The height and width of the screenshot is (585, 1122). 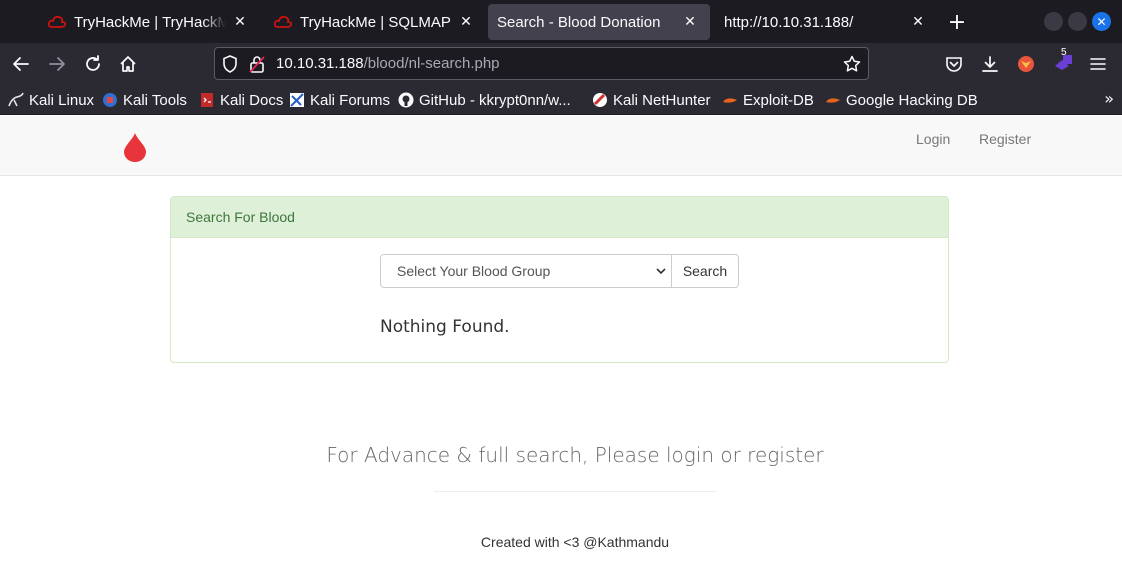 I want to click on bookmark-google-hacking-db: Google Hacking DB, so click(x=901, y=100).